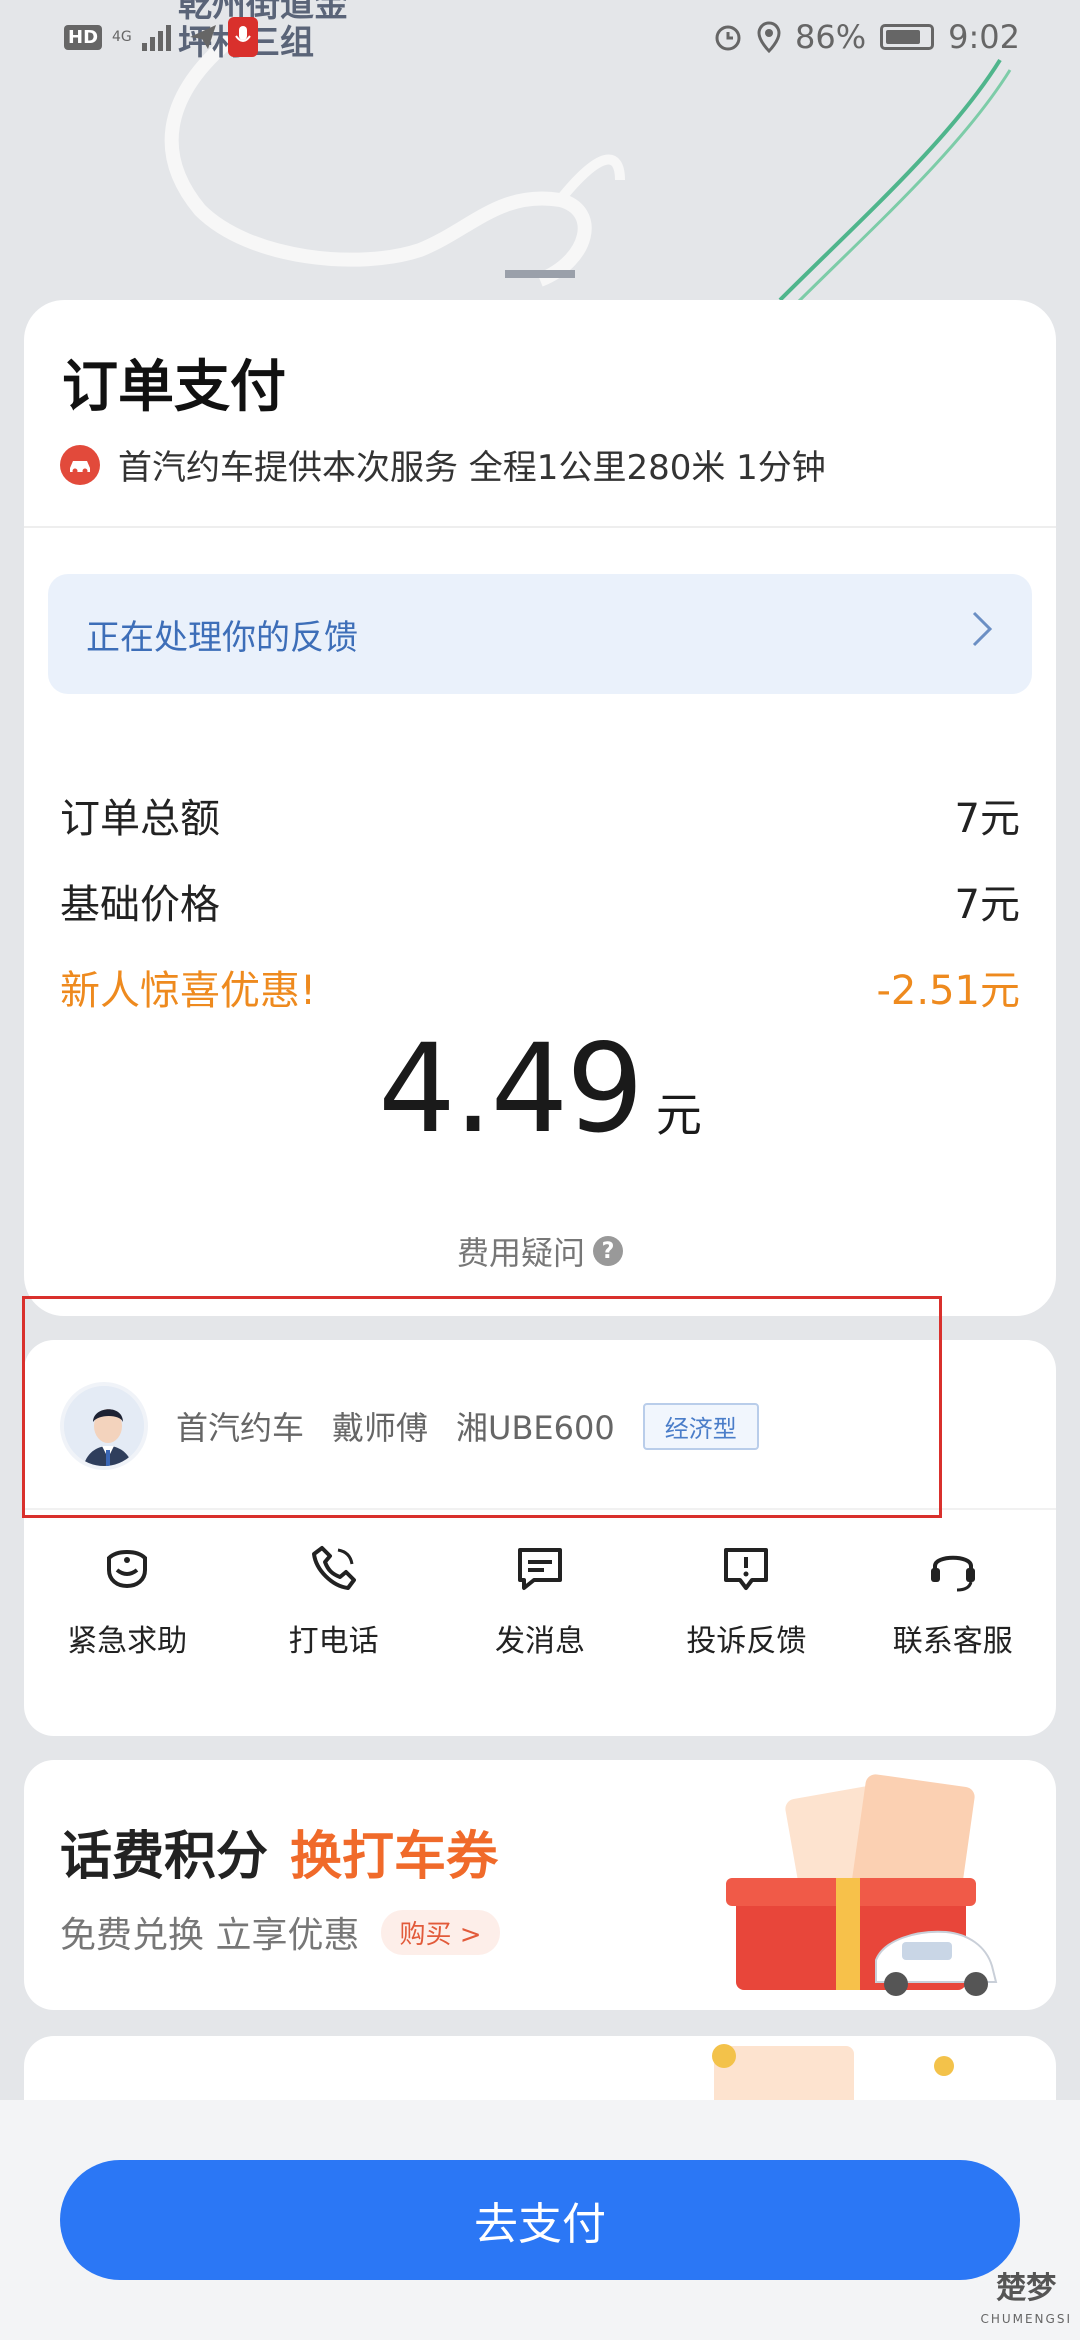 The width and height of the screenshot is (1080, 2340). Describe the element at coordinates (80, 464) in the screenshot. I see `car-brand-icon` at that location.